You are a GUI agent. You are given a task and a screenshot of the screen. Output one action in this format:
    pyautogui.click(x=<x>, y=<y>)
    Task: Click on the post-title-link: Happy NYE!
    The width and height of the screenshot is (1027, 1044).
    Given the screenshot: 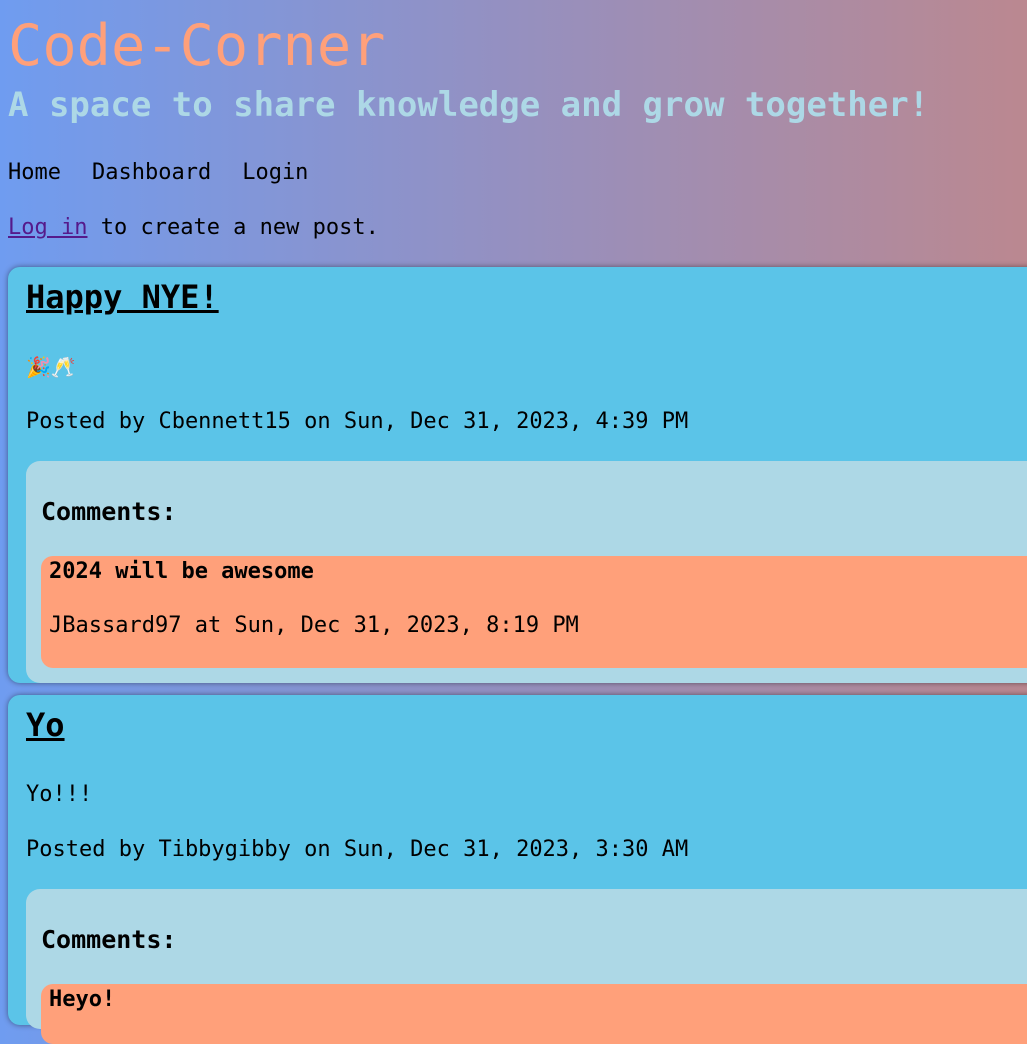 What is the action you would take?
    pyautogui.click(x=122, y=297)
    